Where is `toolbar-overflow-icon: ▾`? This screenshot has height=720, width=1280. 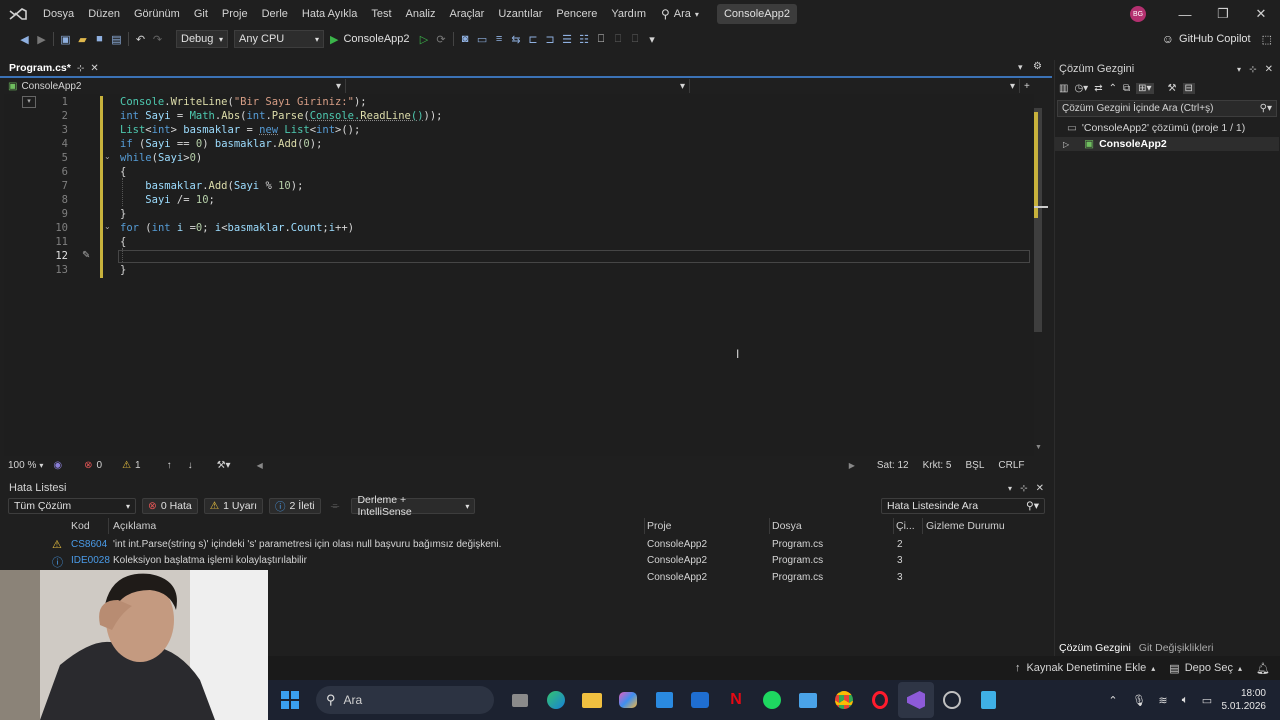 toolbar-overflow-icon: ▾ is located at coordinates (652, 39).